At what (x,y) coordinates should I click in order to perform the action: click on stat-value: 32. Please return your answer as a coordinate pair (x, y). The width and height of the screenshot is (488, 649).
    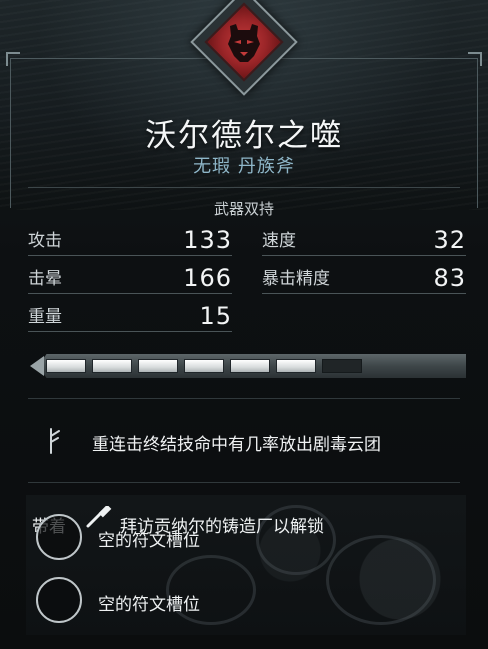
    Looking at the image, I should click on (449, 240).